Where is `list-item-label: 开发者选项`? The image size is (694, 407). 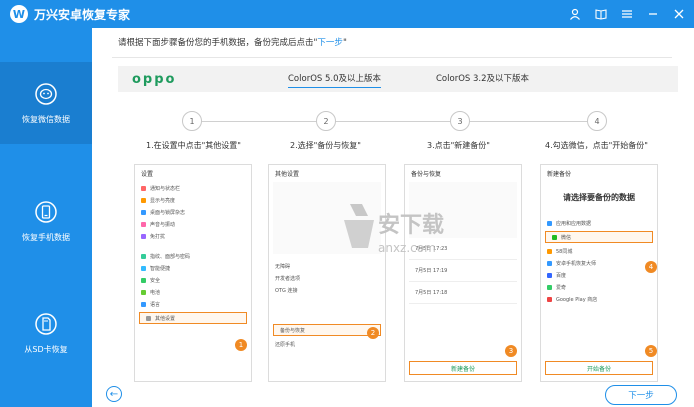
list-item-label: 开发者选项 is located at coordinates (288, 278).